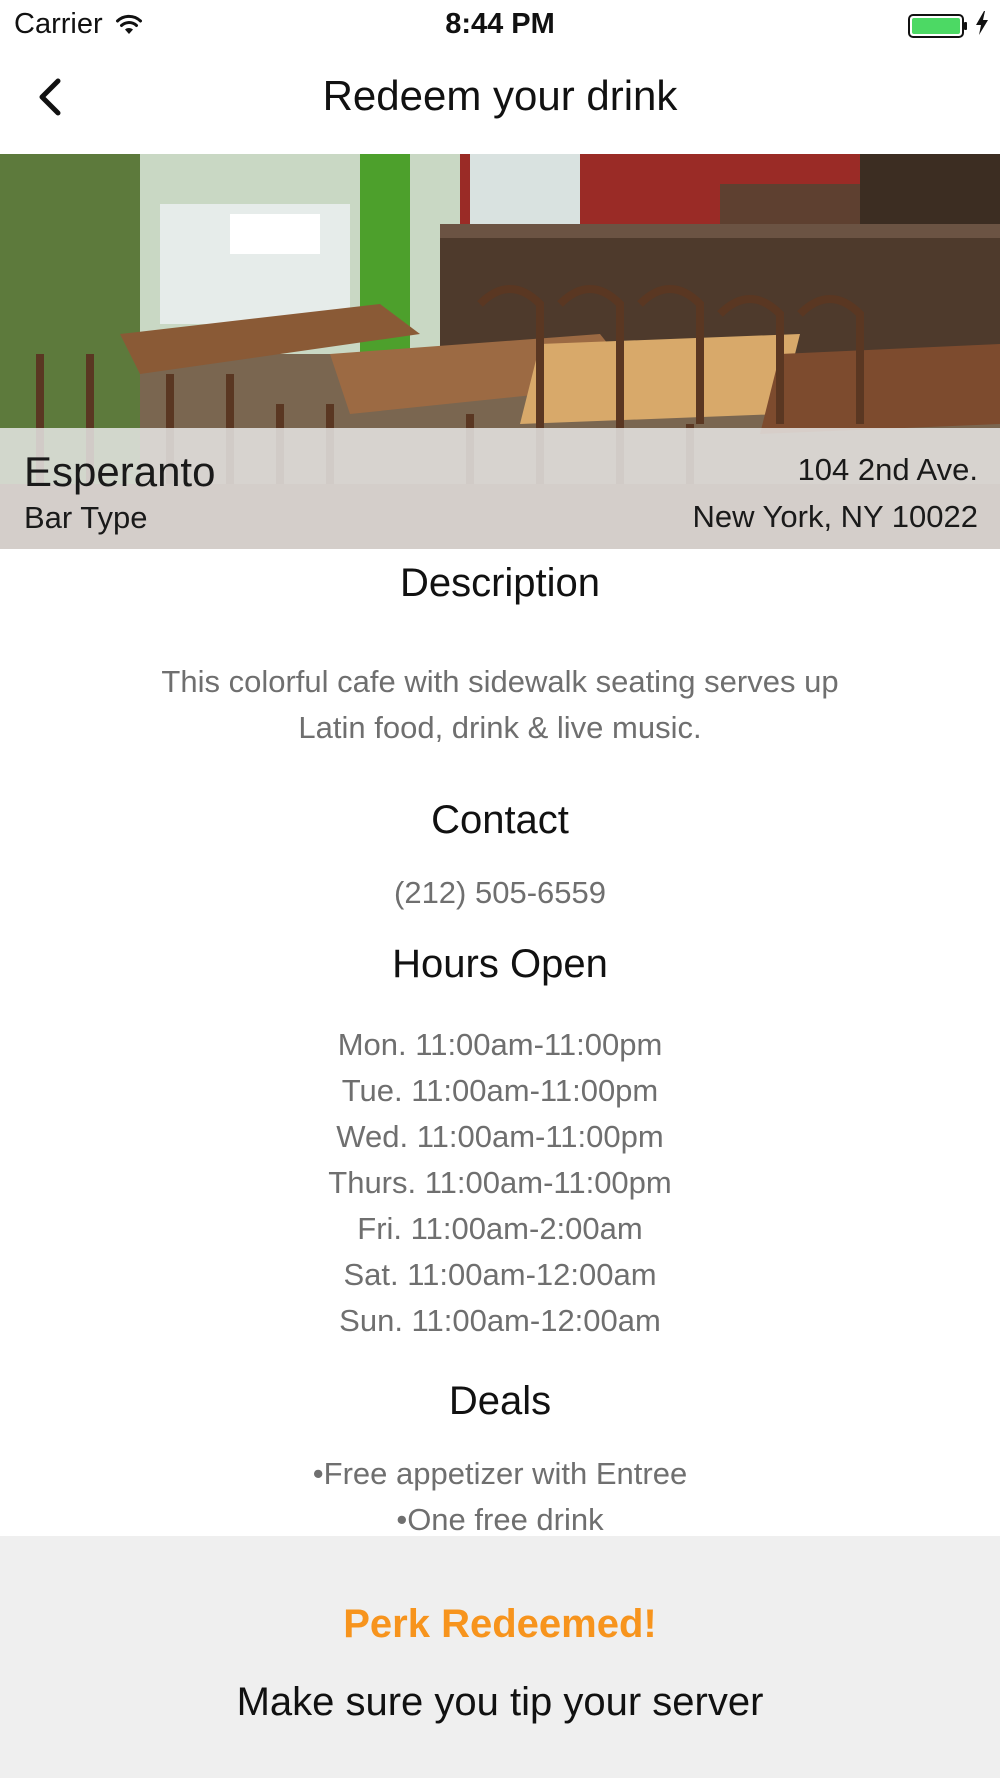  What do you see at coordinates (500, 1274) in the screenshot?
I see `hours-item: Sat. 11:00am-12:00am` at bounding box center [500, 1274].